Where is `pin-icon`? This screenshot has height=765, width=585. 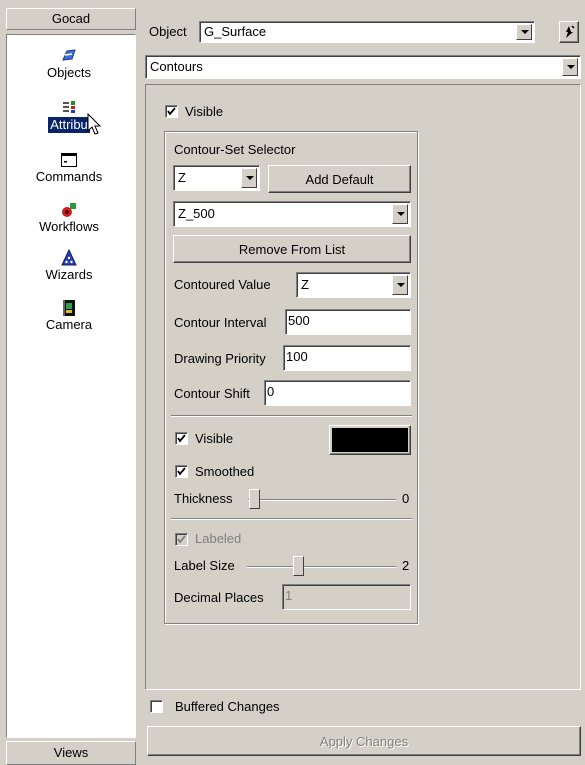 pin-icon is located at coordinates (570, 31).